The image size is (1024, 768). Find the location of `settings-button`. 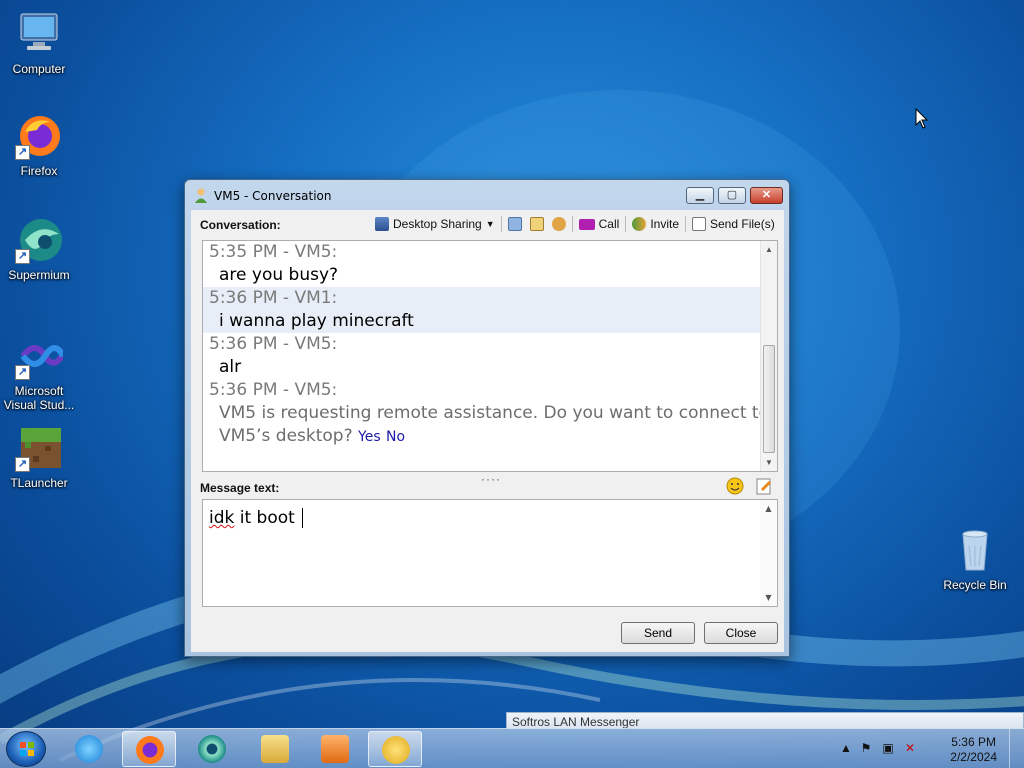

settings-button is located at coordinates (559, 224).